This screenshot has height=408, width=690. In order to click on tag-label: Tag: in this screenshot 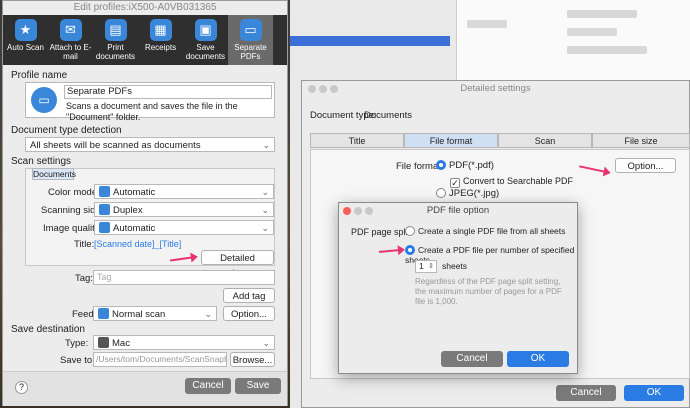, I will do `click(84, 278)`.